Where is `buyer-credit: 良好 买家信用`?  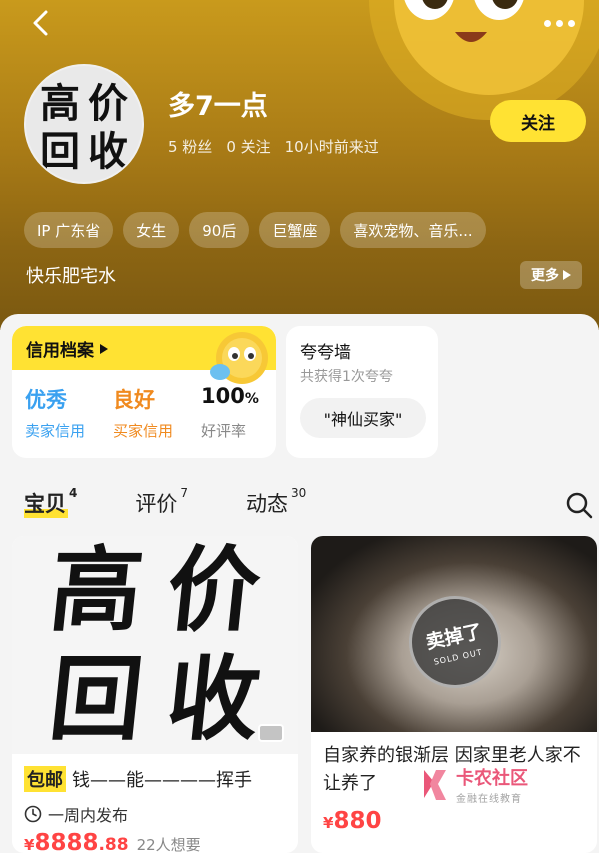 buyer-credit: 良好 买家信用 is located at coordinates (144, 412).